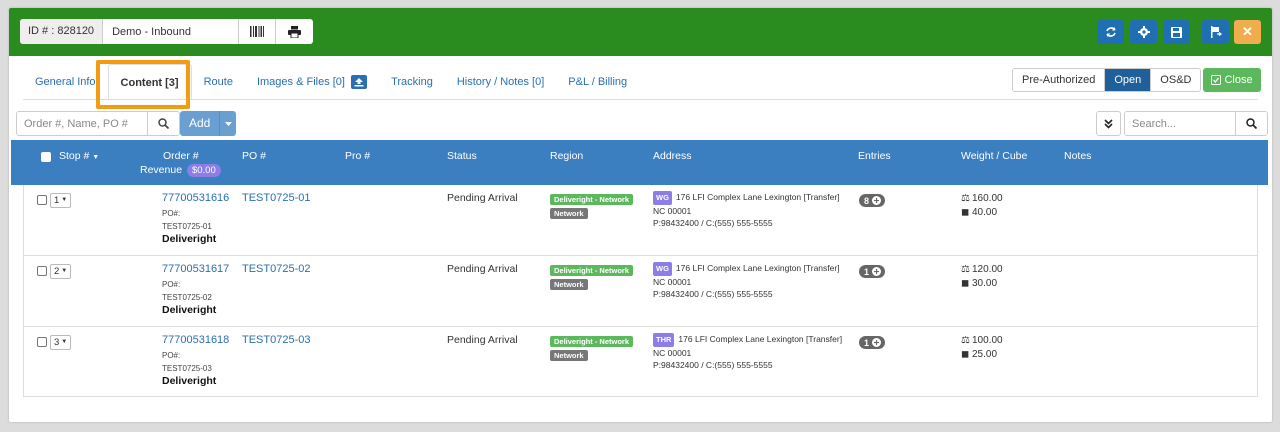 The image size is (1280, 432). What do you see at coordinates (218, 82) in the screenshot?
I see `tab-route: Route` at bounding box center [218, 82].